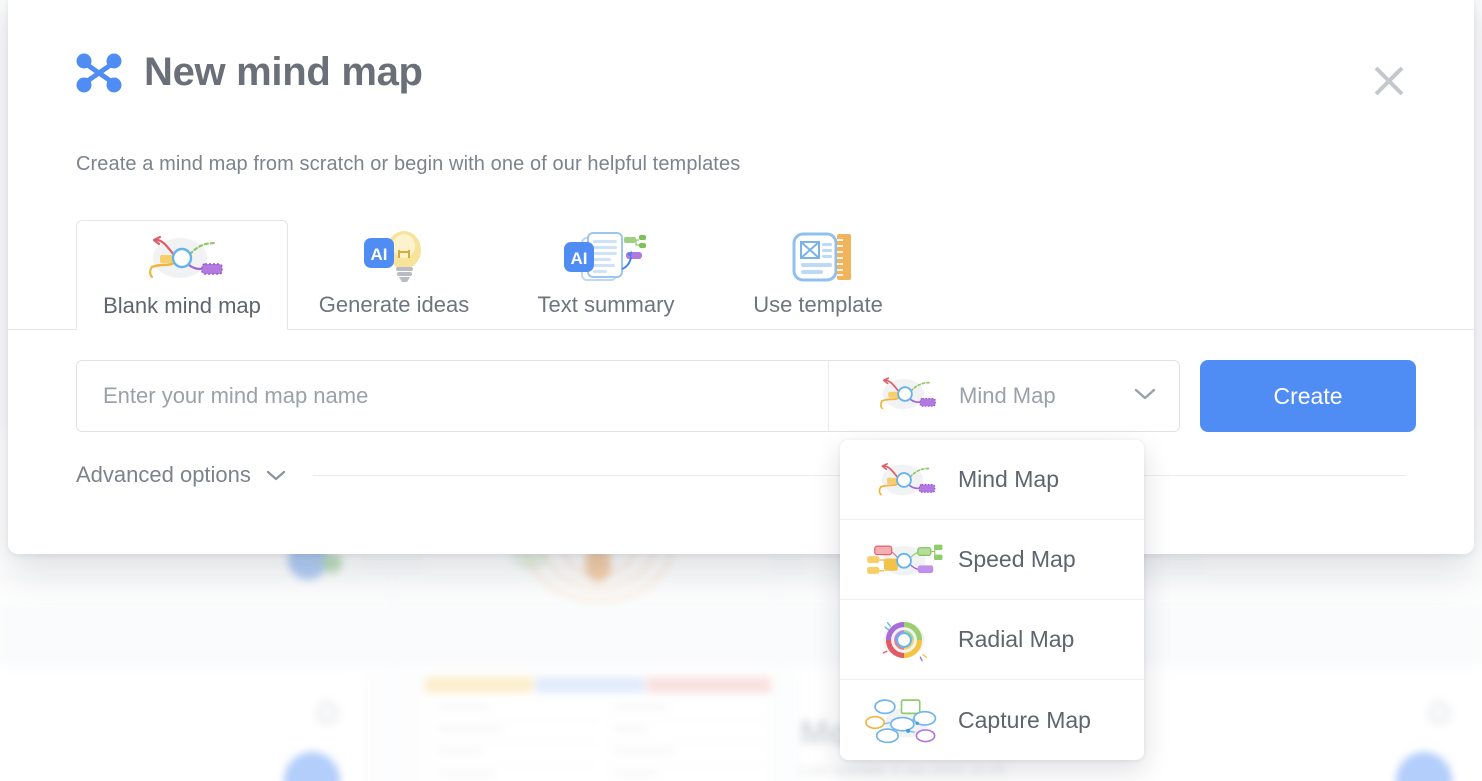  I want to click on dialog-header: New mind map, so click(249, 72).